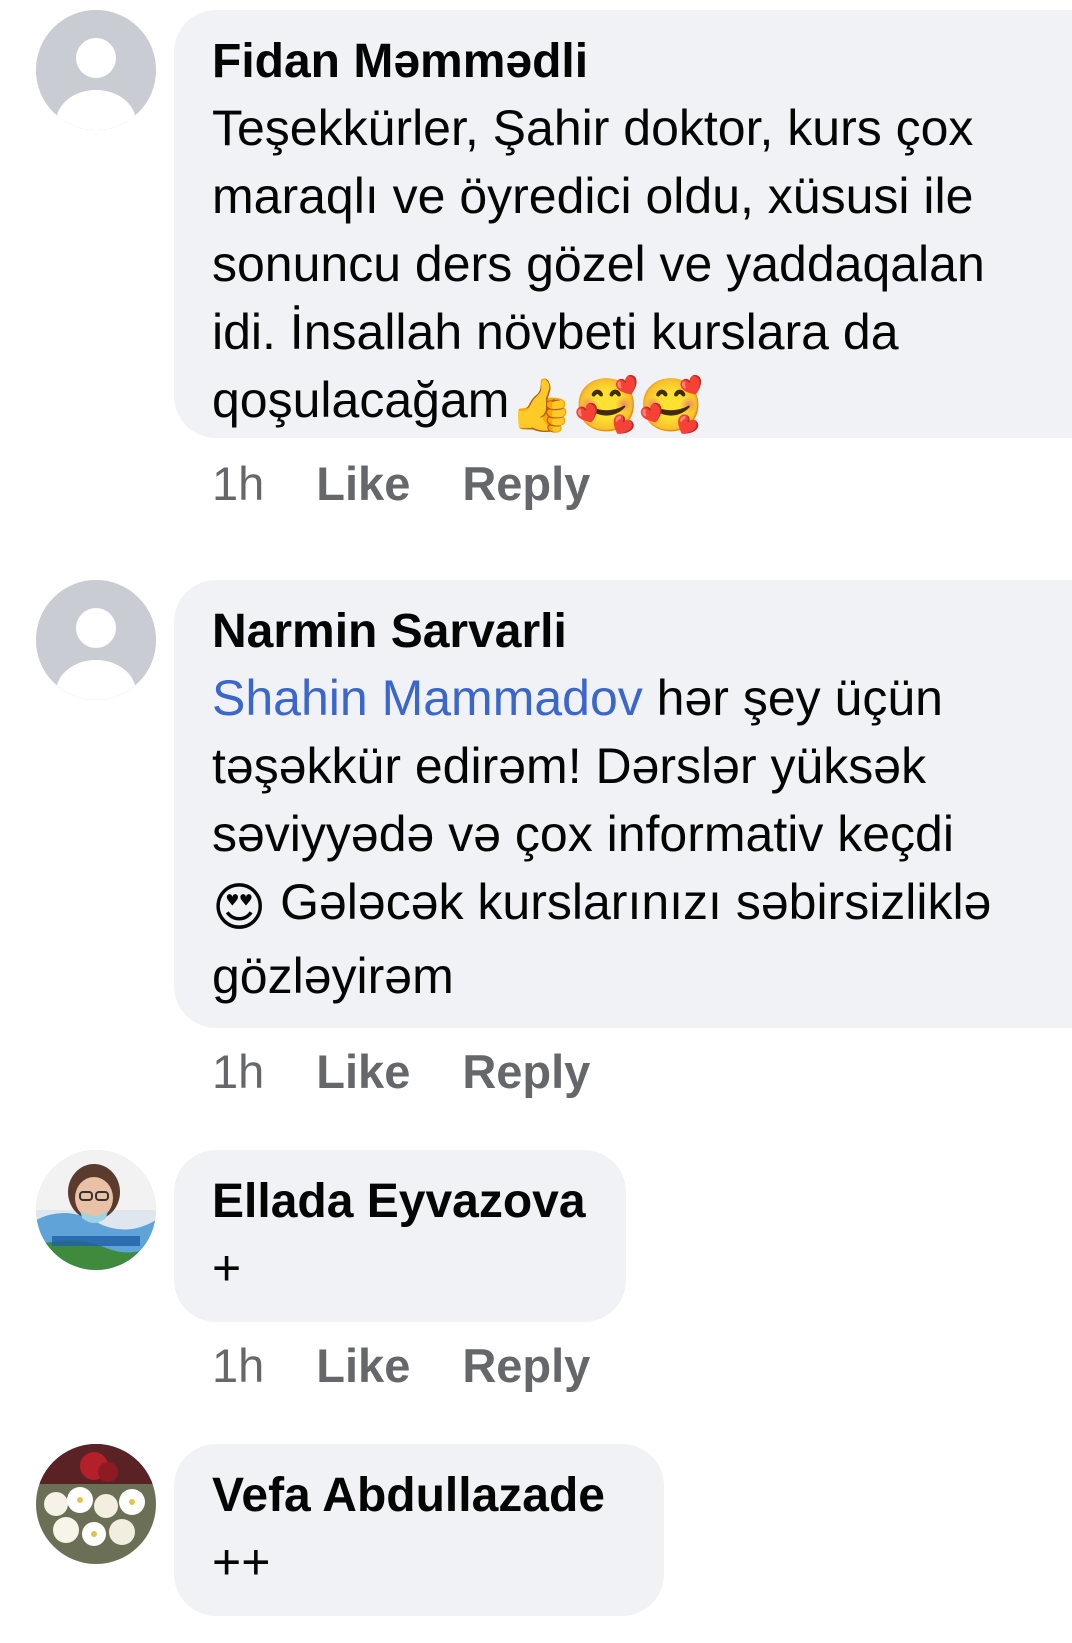 The width and height of the screenshot is (1072, 1643). What do you see at coordinates (227, 1268) in the screenshot?
I see `comment-text-line: +` at bounding box center [227, 1268].